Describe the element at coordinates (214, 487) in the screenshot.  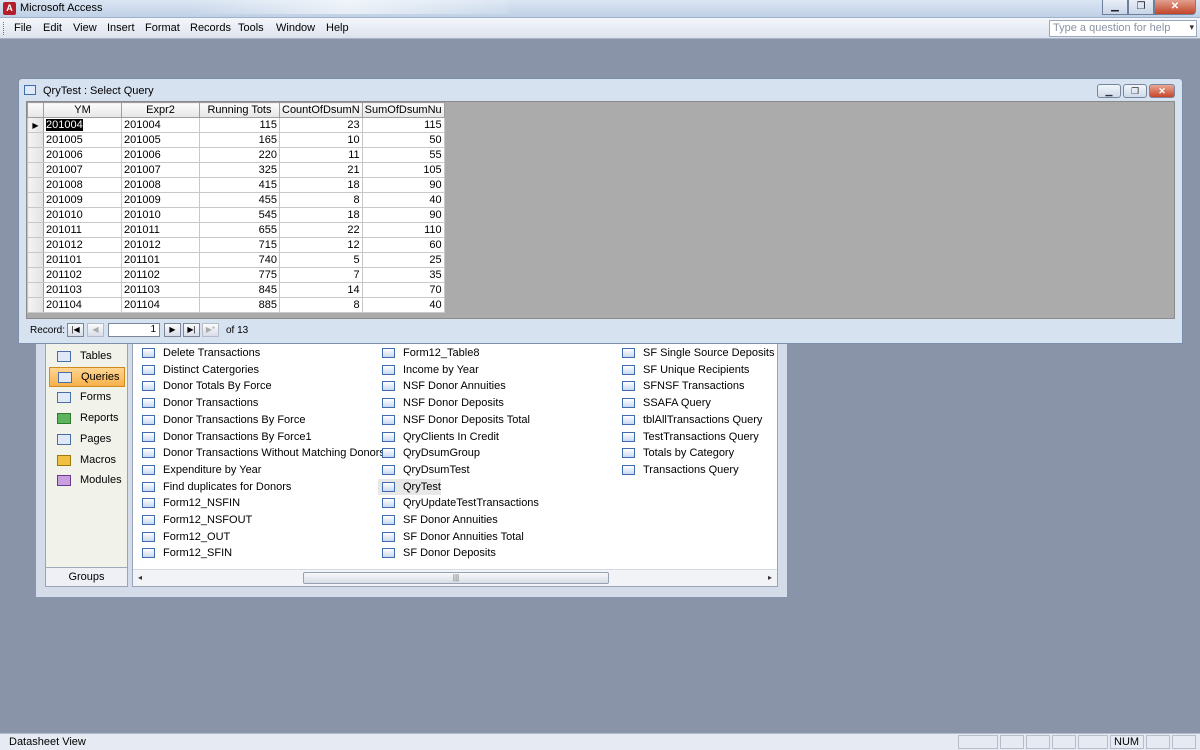
I see `query-list-item: Find duplicates for Donors` at that location.